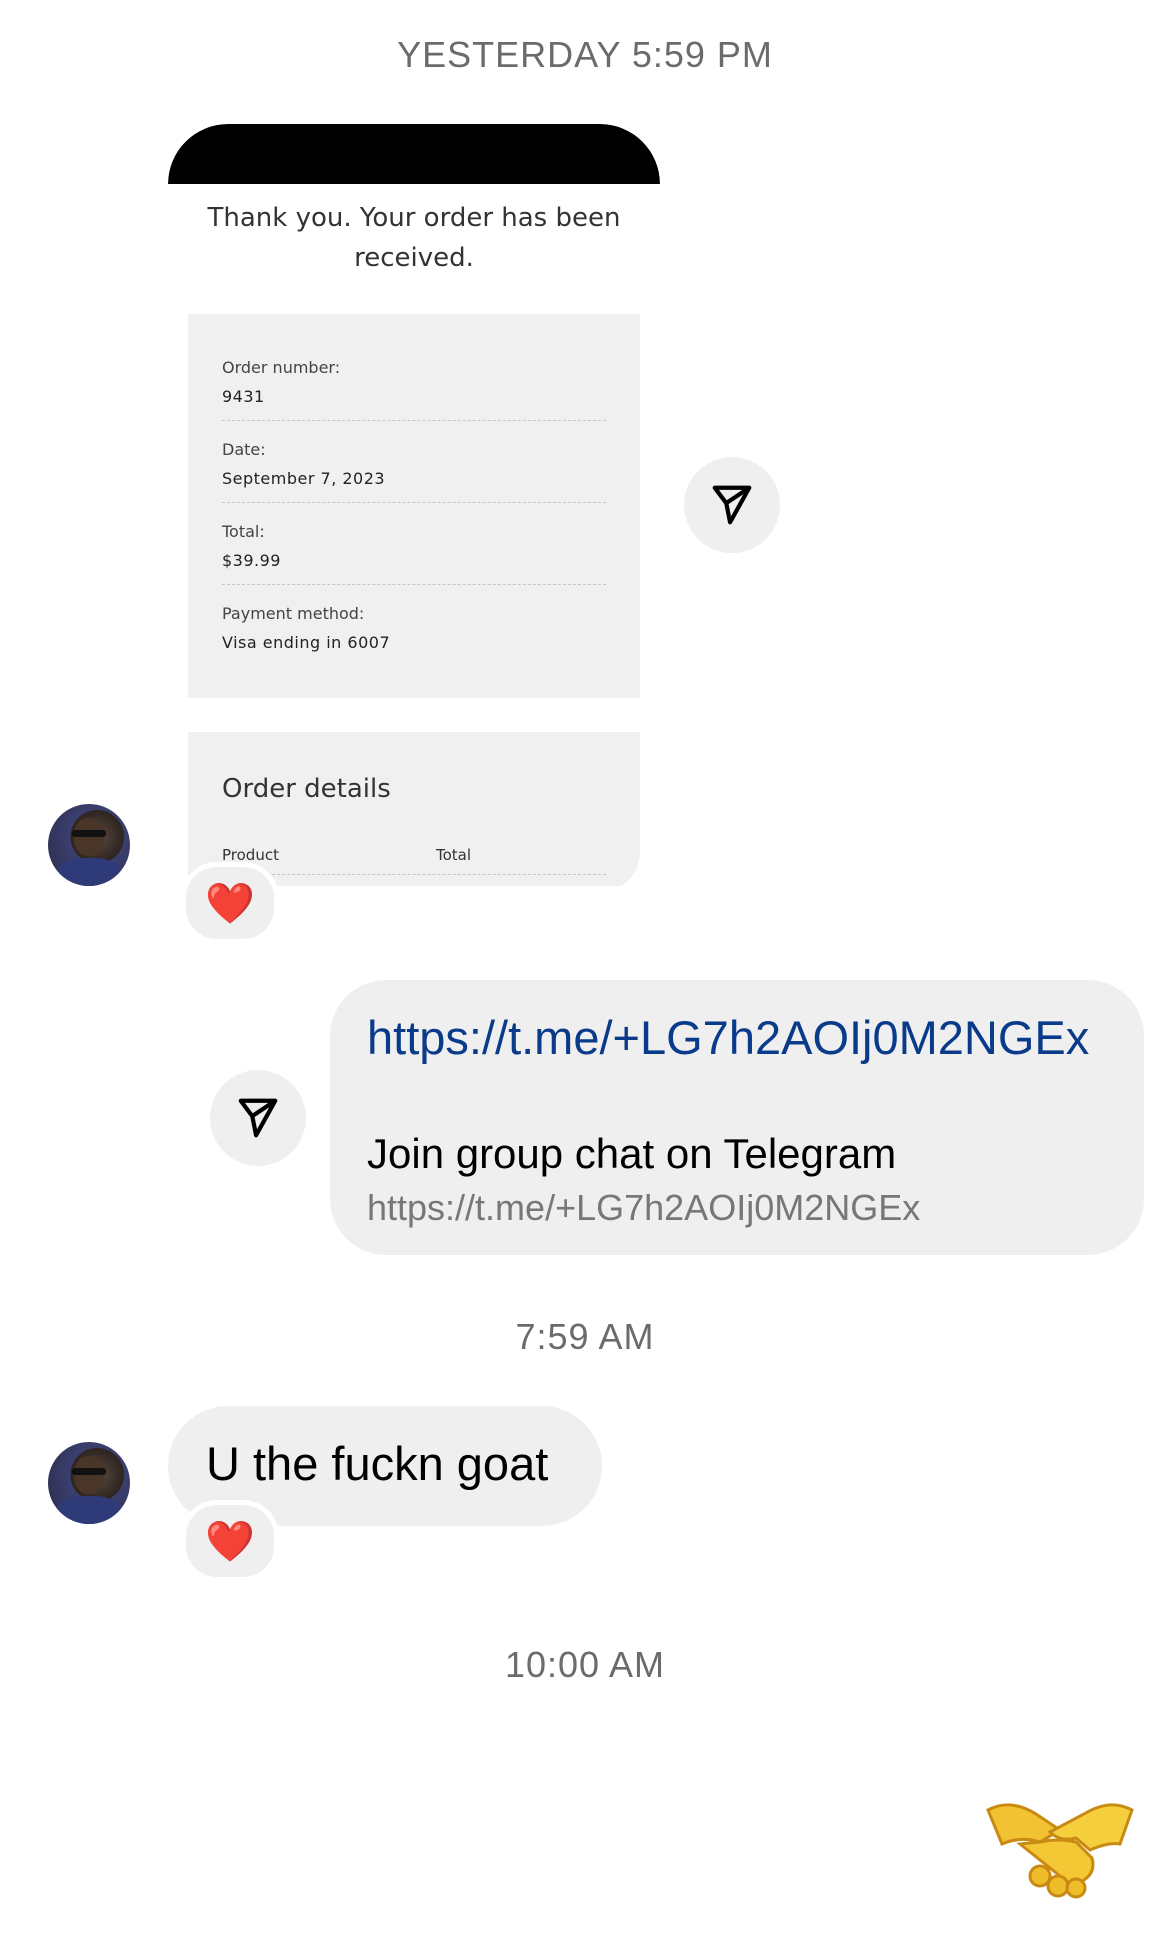 This screenshot has height=1937, width=1170. Describe the element at coordinates (243, 531) in the screenshot. I see `total-label: Total:` at that location.